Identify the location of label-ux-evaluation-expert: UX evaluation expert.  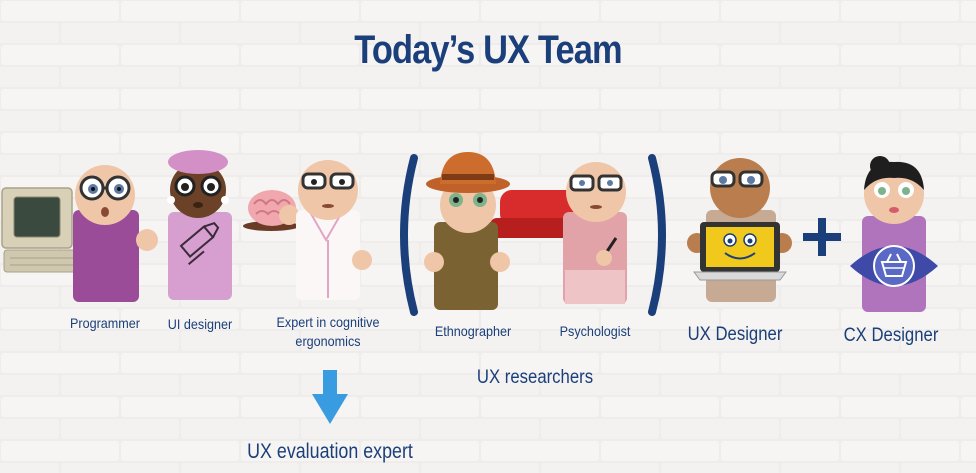
(330, 451).